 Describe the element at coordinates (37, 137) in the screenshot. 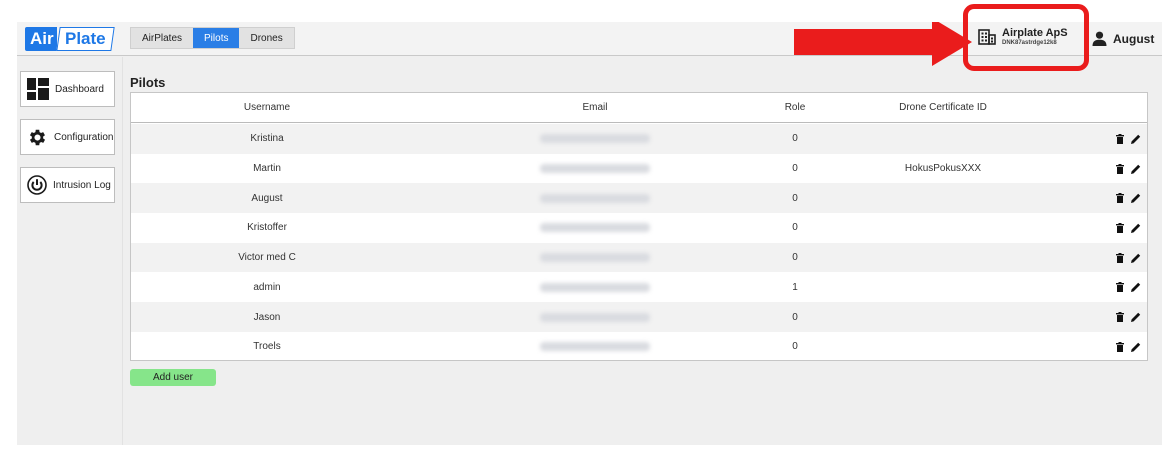

I see `gear-icon` at that location.